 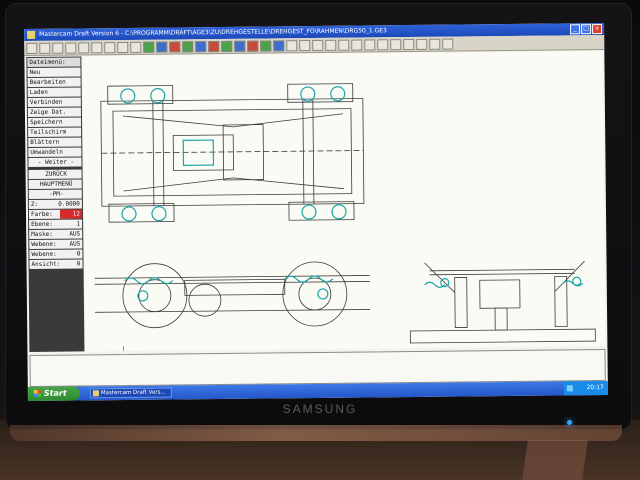 I want to click on power-led-icon, so click(x=569, y=422).